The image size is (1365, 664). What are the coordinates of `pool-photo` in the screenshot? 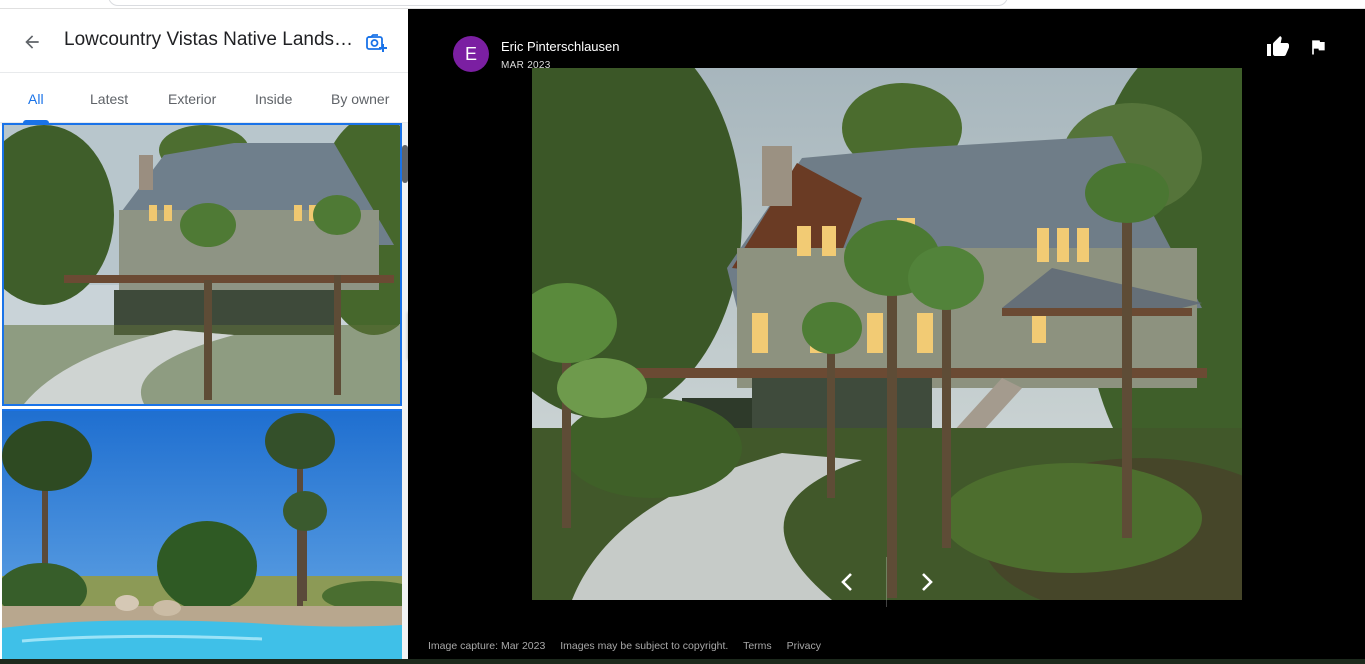 It's located at (202, 535).